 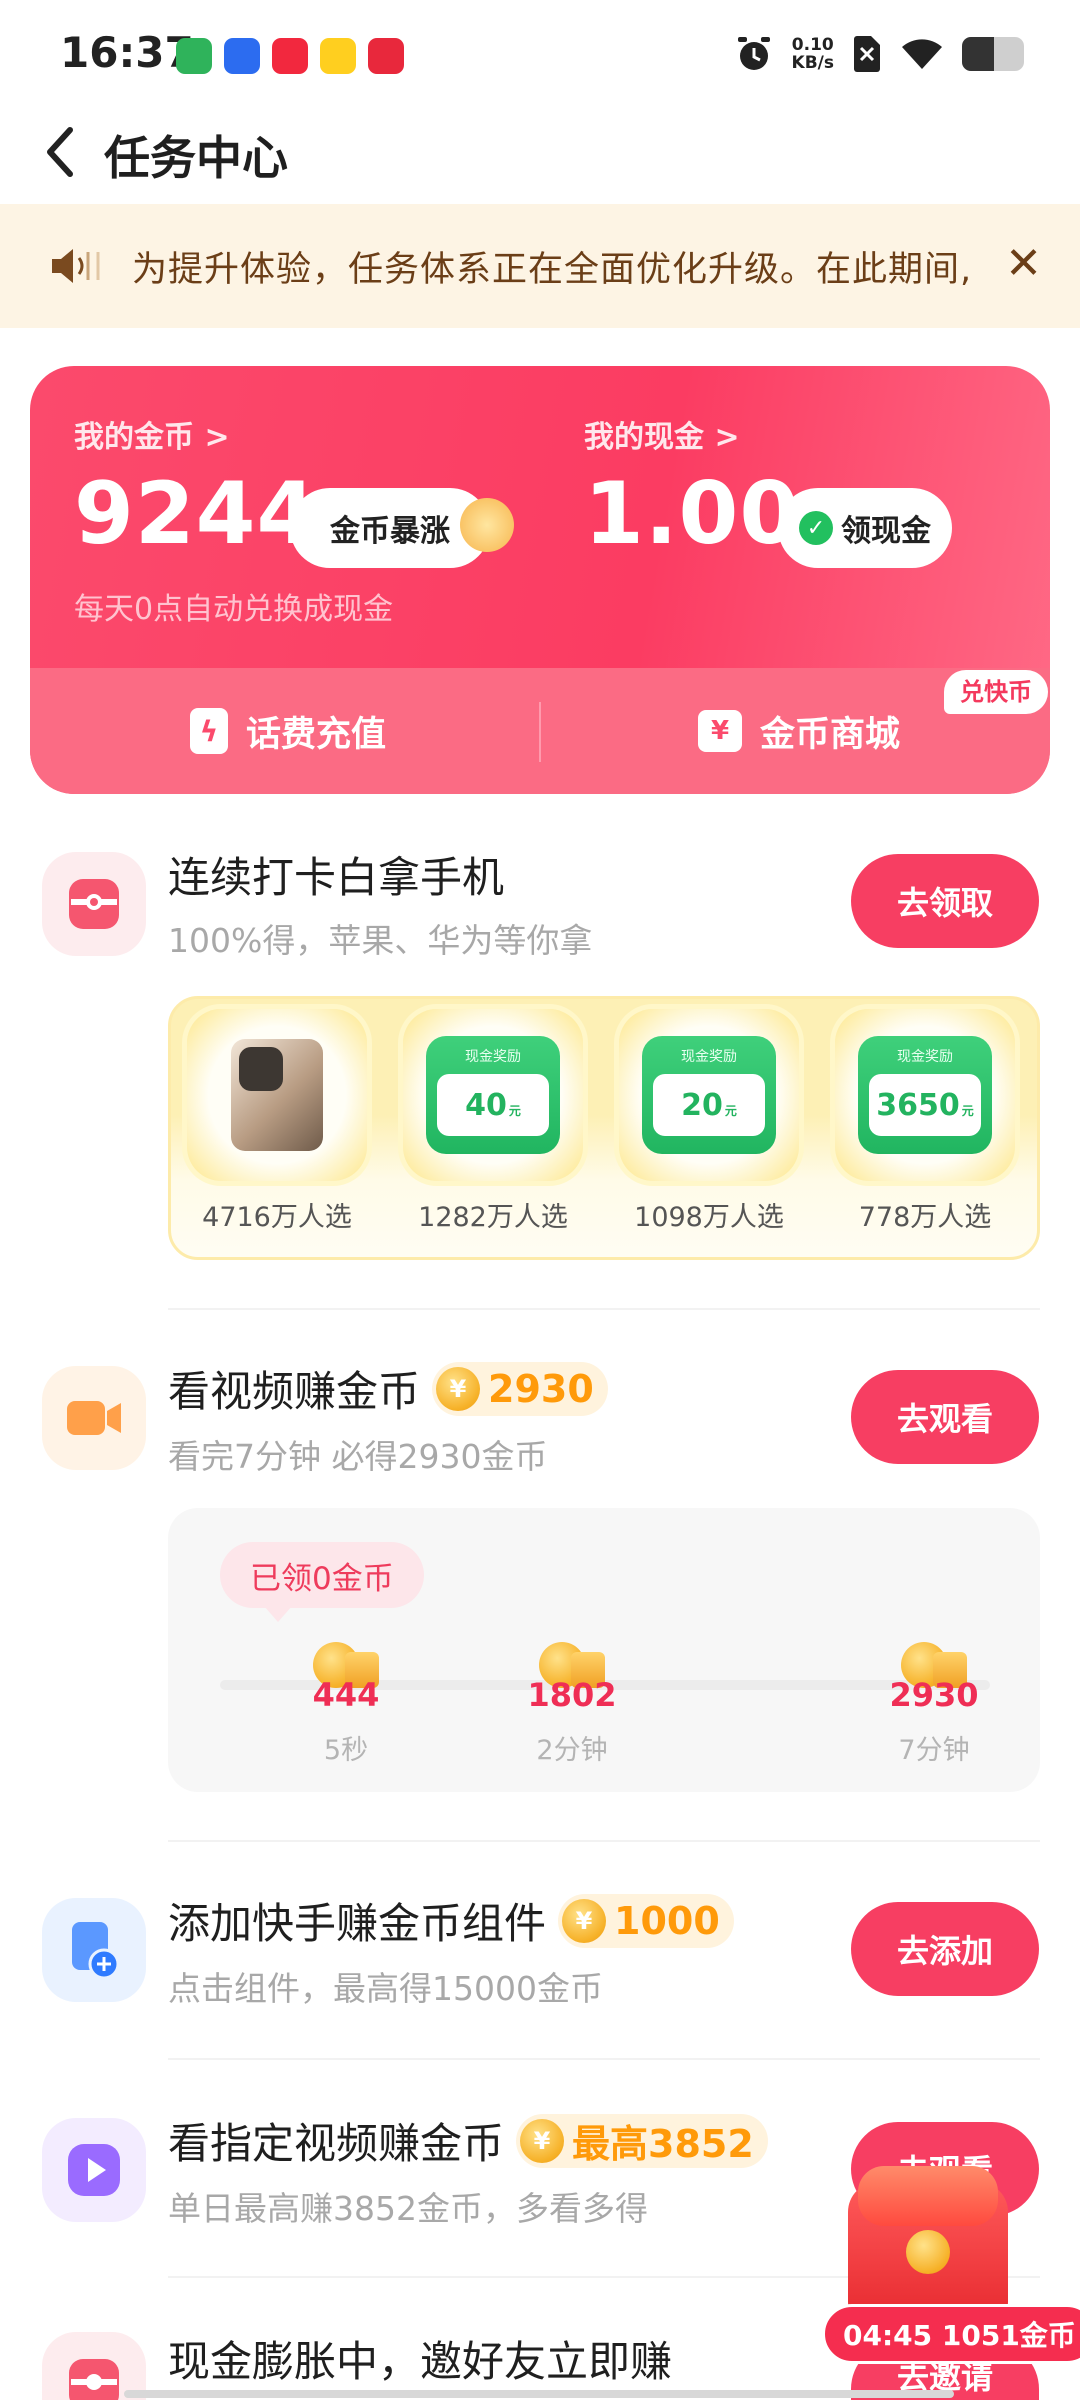 What do you see at coordinates (945, 1417) in the screenshot?
I see `watch-button: 去观看` at bounding box center [945, 1417].